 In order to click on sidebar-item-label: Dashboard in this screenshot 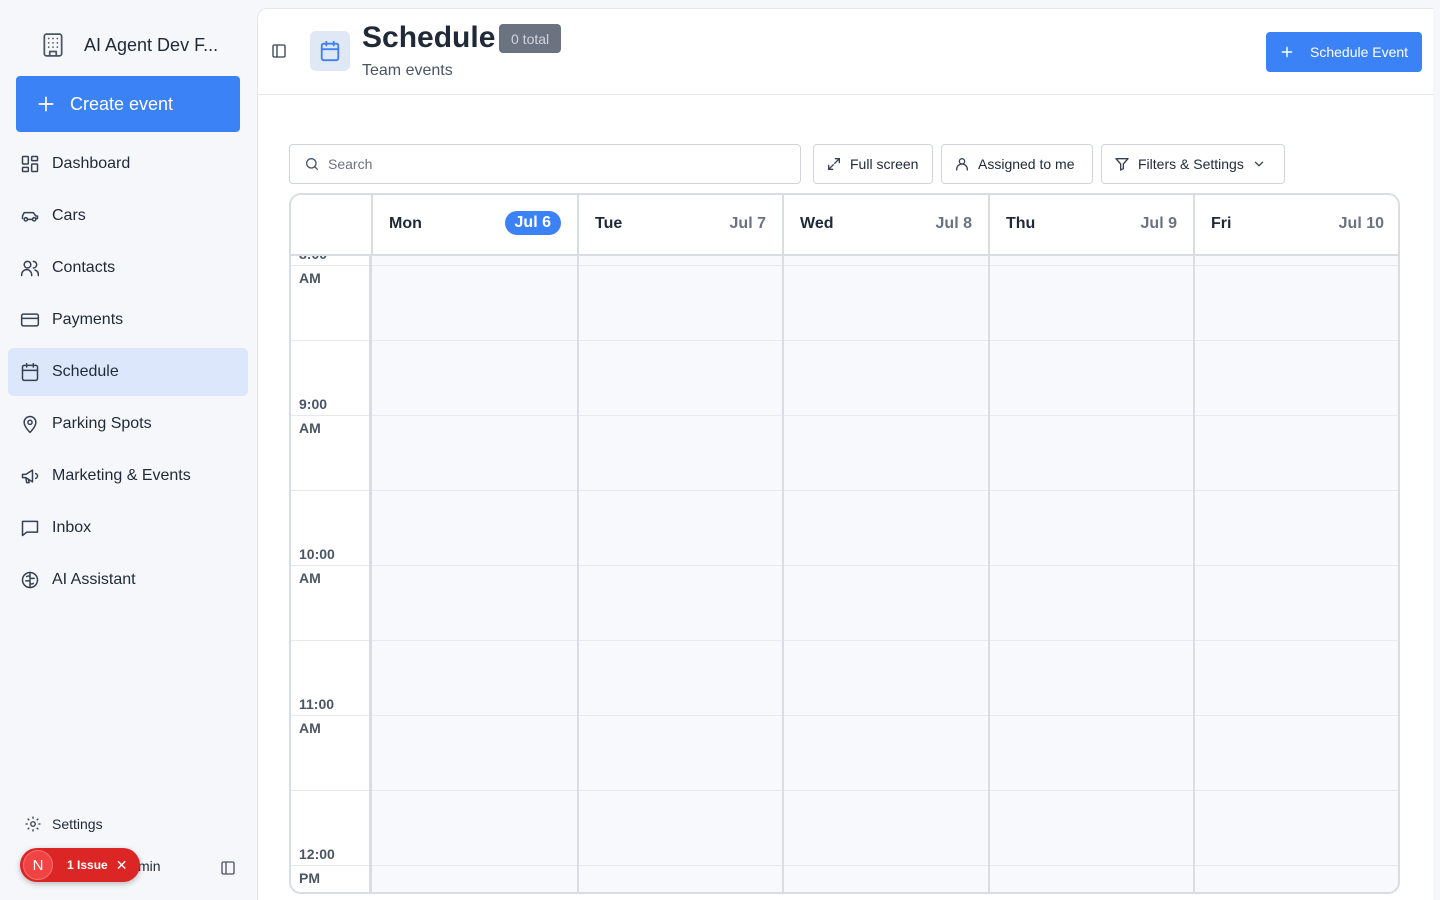, I will do `click(91, 163)`.